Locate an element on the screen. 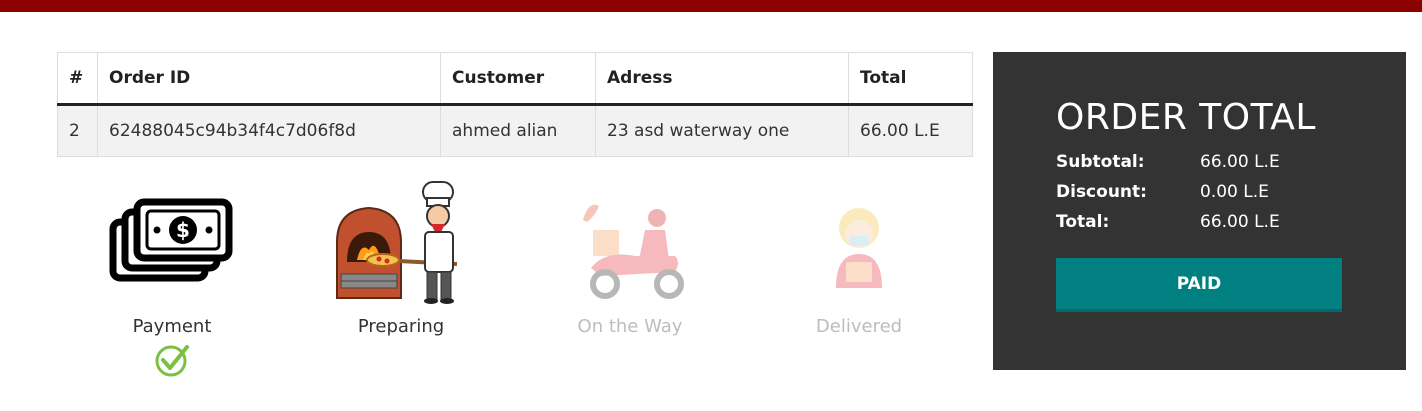 The width and height of the screenshot is (1422, 411). discount-row: Discount: 0.00 L.E is located at coordinates (1206, 194).